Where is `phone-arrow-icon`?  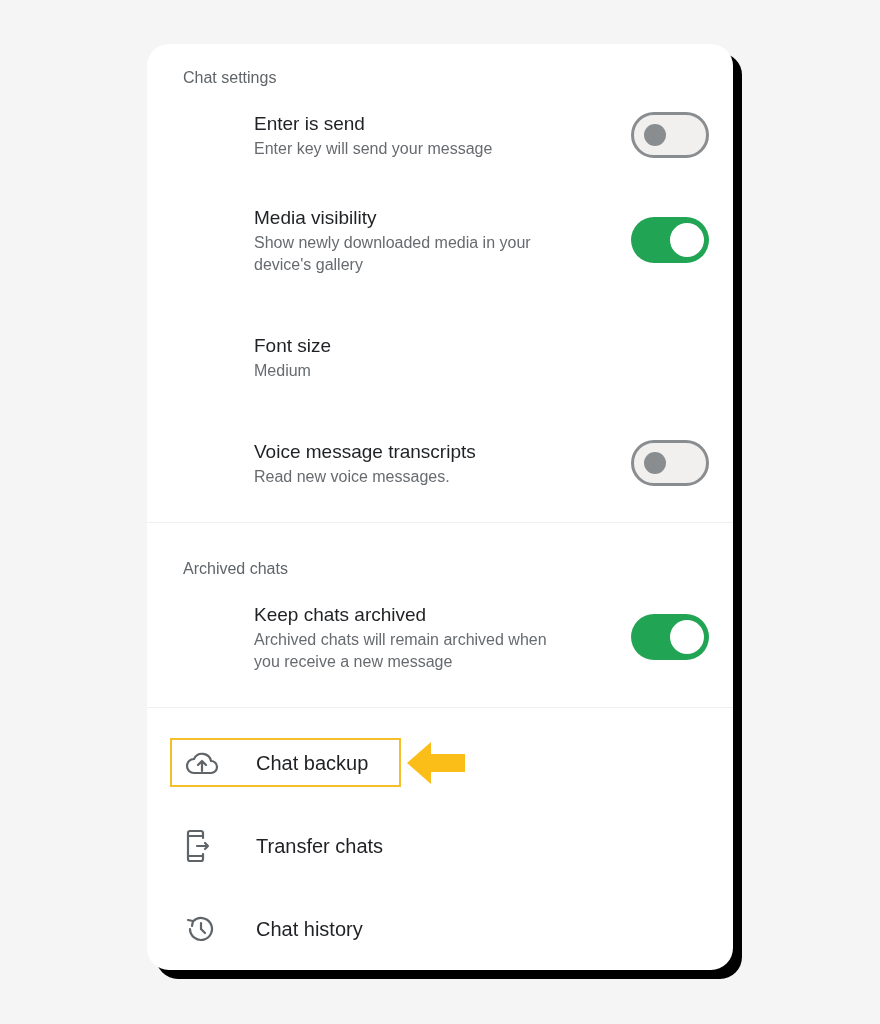 phone-arrow-icon is located at coordinates (198, 845).